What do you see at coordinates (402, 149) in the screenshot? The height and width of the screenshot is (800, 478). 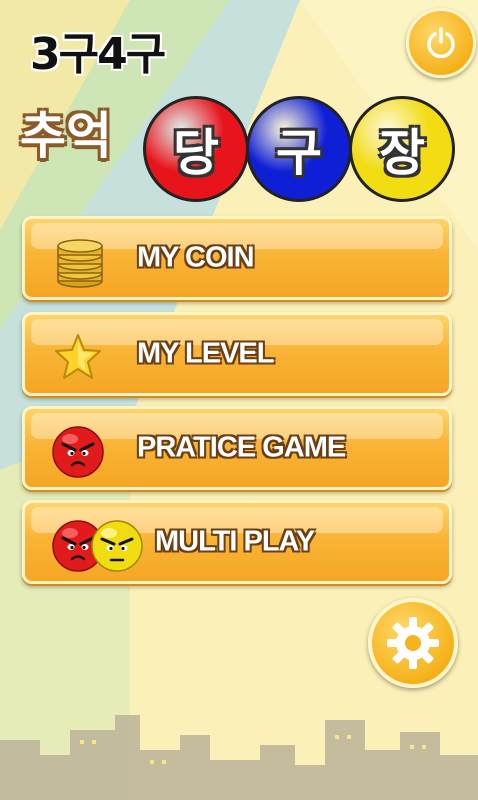 I see `logo-ball-yellow: 장` at bounding box center [402, 149].